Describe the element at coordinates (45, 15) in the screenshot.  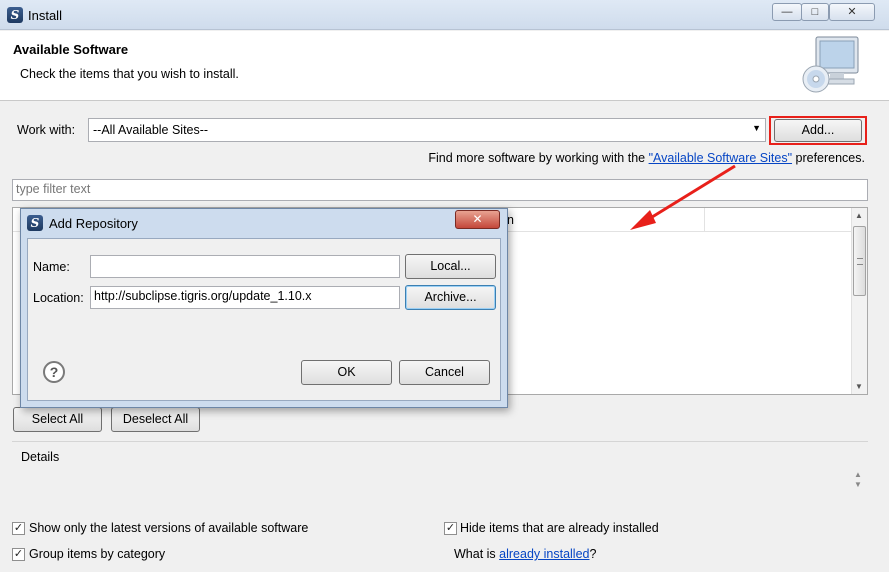
I see `window-title: Install` at that location.